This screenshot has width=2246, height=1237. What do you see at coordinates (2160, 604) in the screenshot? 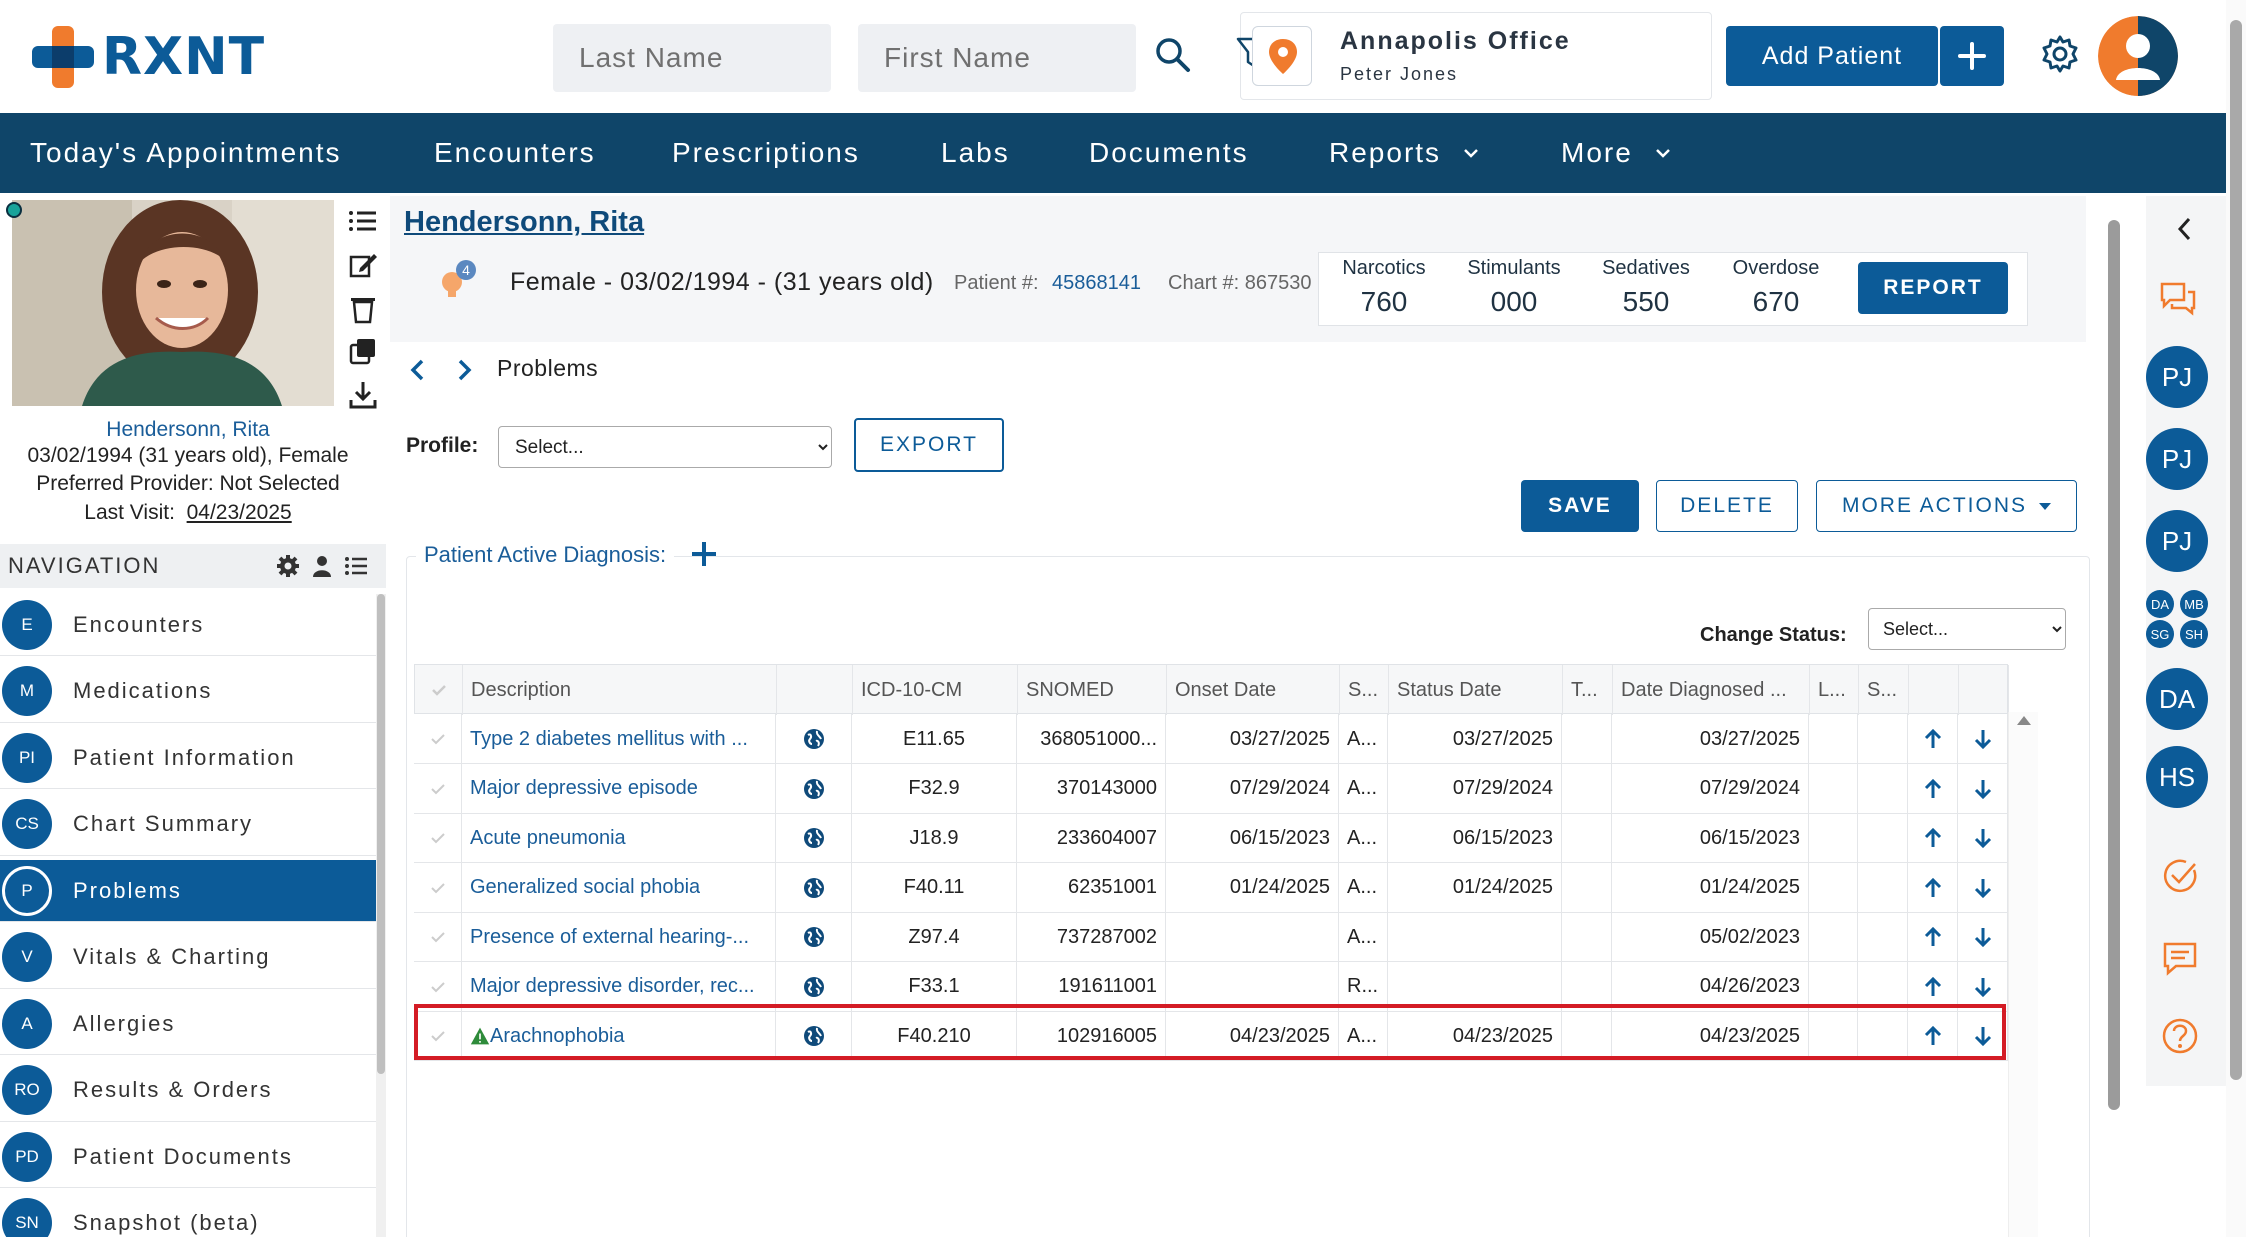
I see `rail-mini-avatar: DA` at bounding box center [2160, 604].